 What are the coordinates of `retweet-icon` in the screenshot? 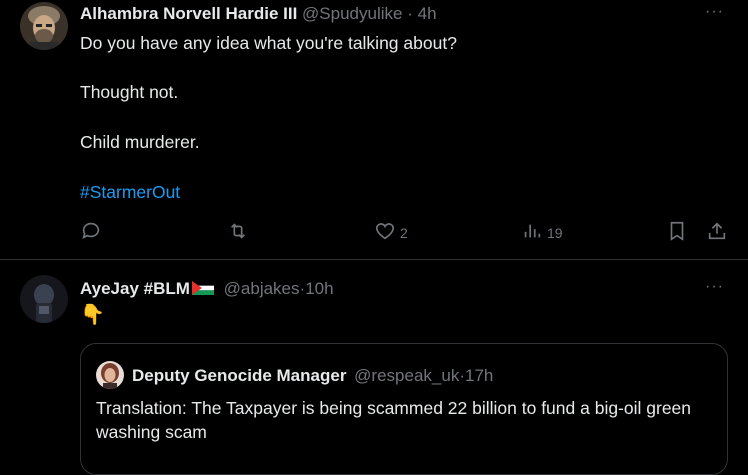 It's located at (238, 231).